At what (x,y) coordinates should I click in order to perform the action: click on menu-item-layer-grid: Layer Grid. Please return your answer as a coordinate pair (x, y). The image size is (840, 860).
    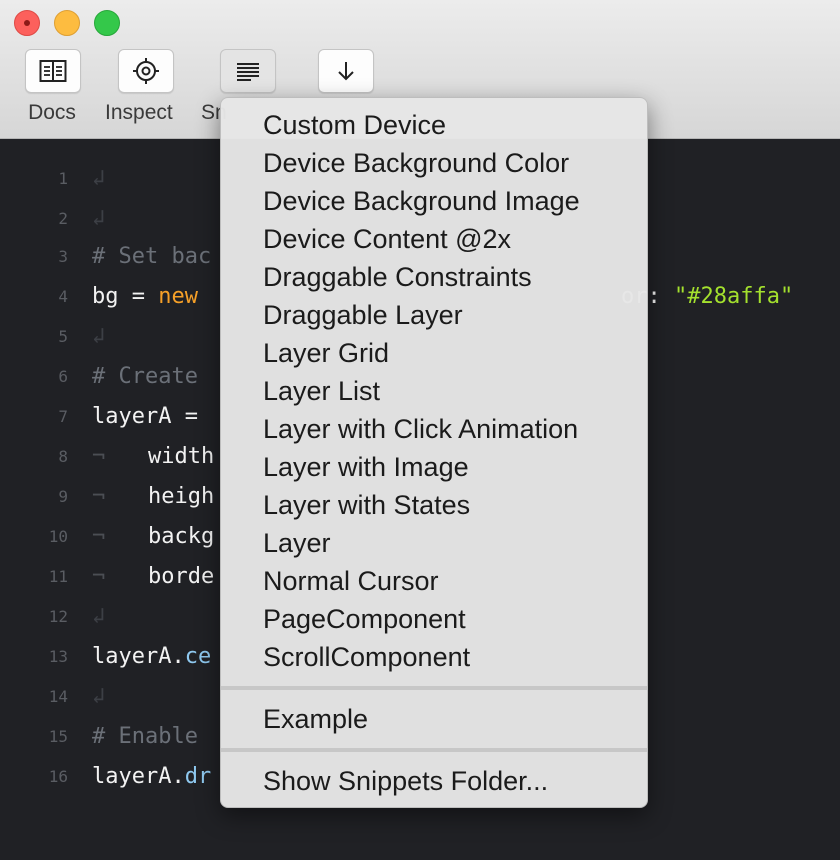
    Looking at the image, I should click on (326, 353).